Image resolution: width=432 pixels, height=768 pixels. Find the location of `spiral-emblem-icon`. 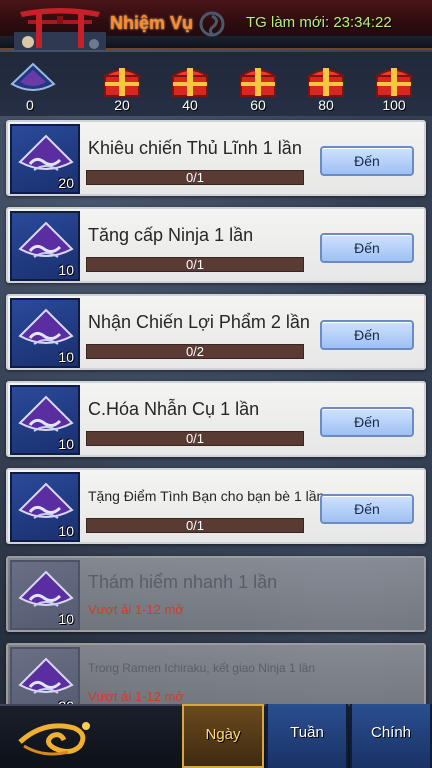

spiral-emblem-icon is located at coordinates (55, 738).